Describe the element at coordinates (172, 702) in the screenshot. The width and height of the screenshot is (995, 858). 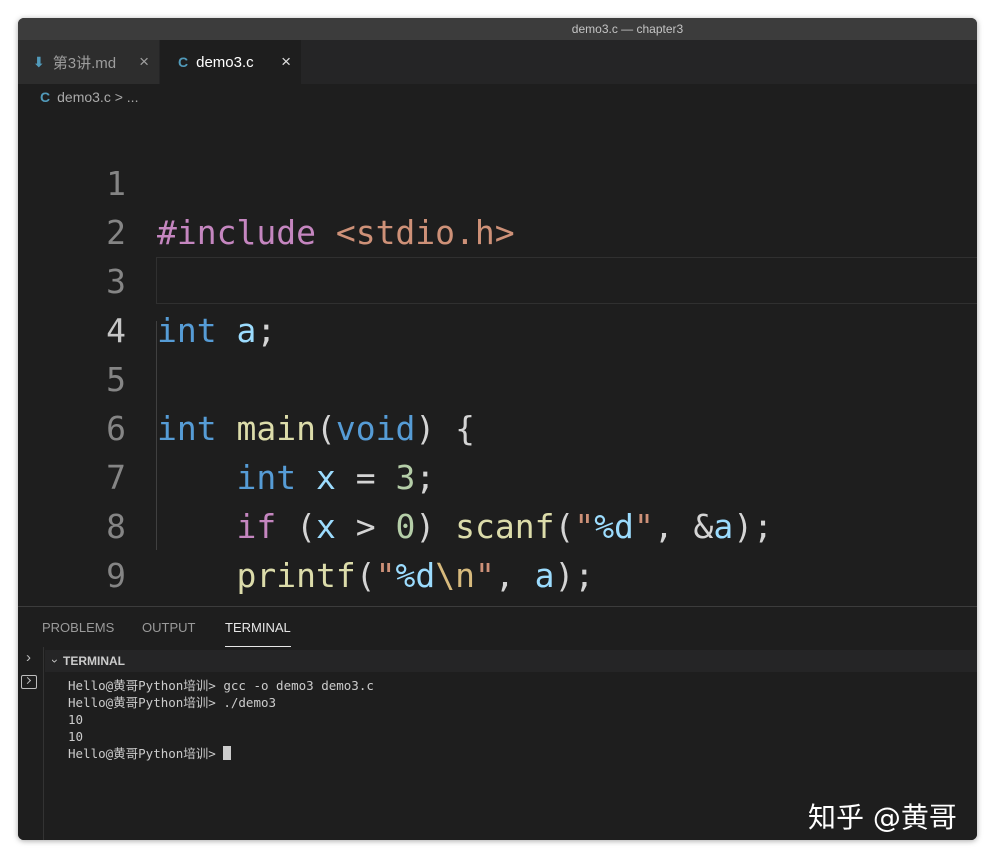
I see `terminal-line: Hello@黄哥Python培训> ./demo3` at that location.